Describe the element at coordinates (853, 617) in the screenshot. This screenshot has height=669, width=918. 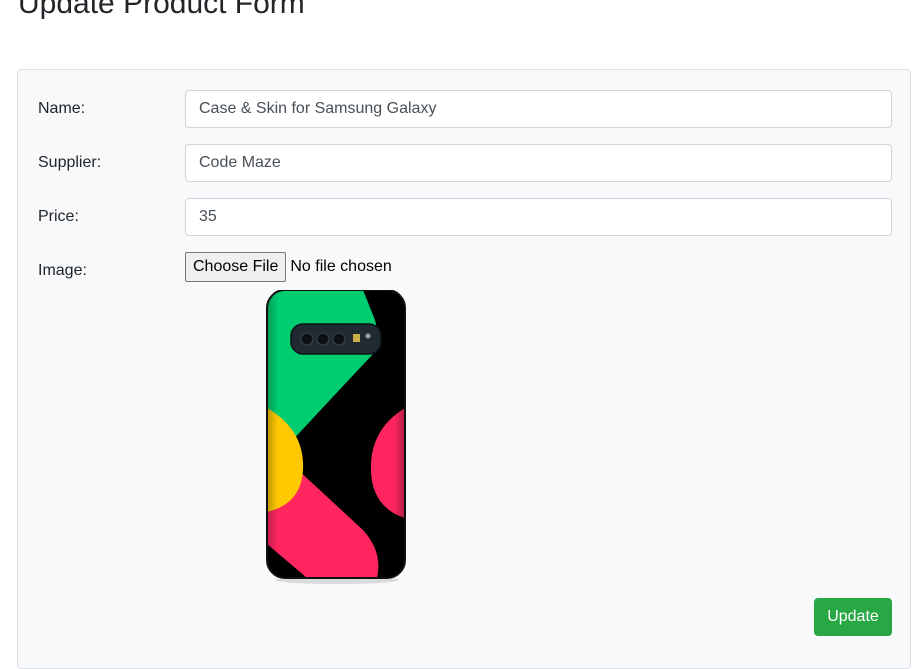
I see `update-button: Update` at that location.